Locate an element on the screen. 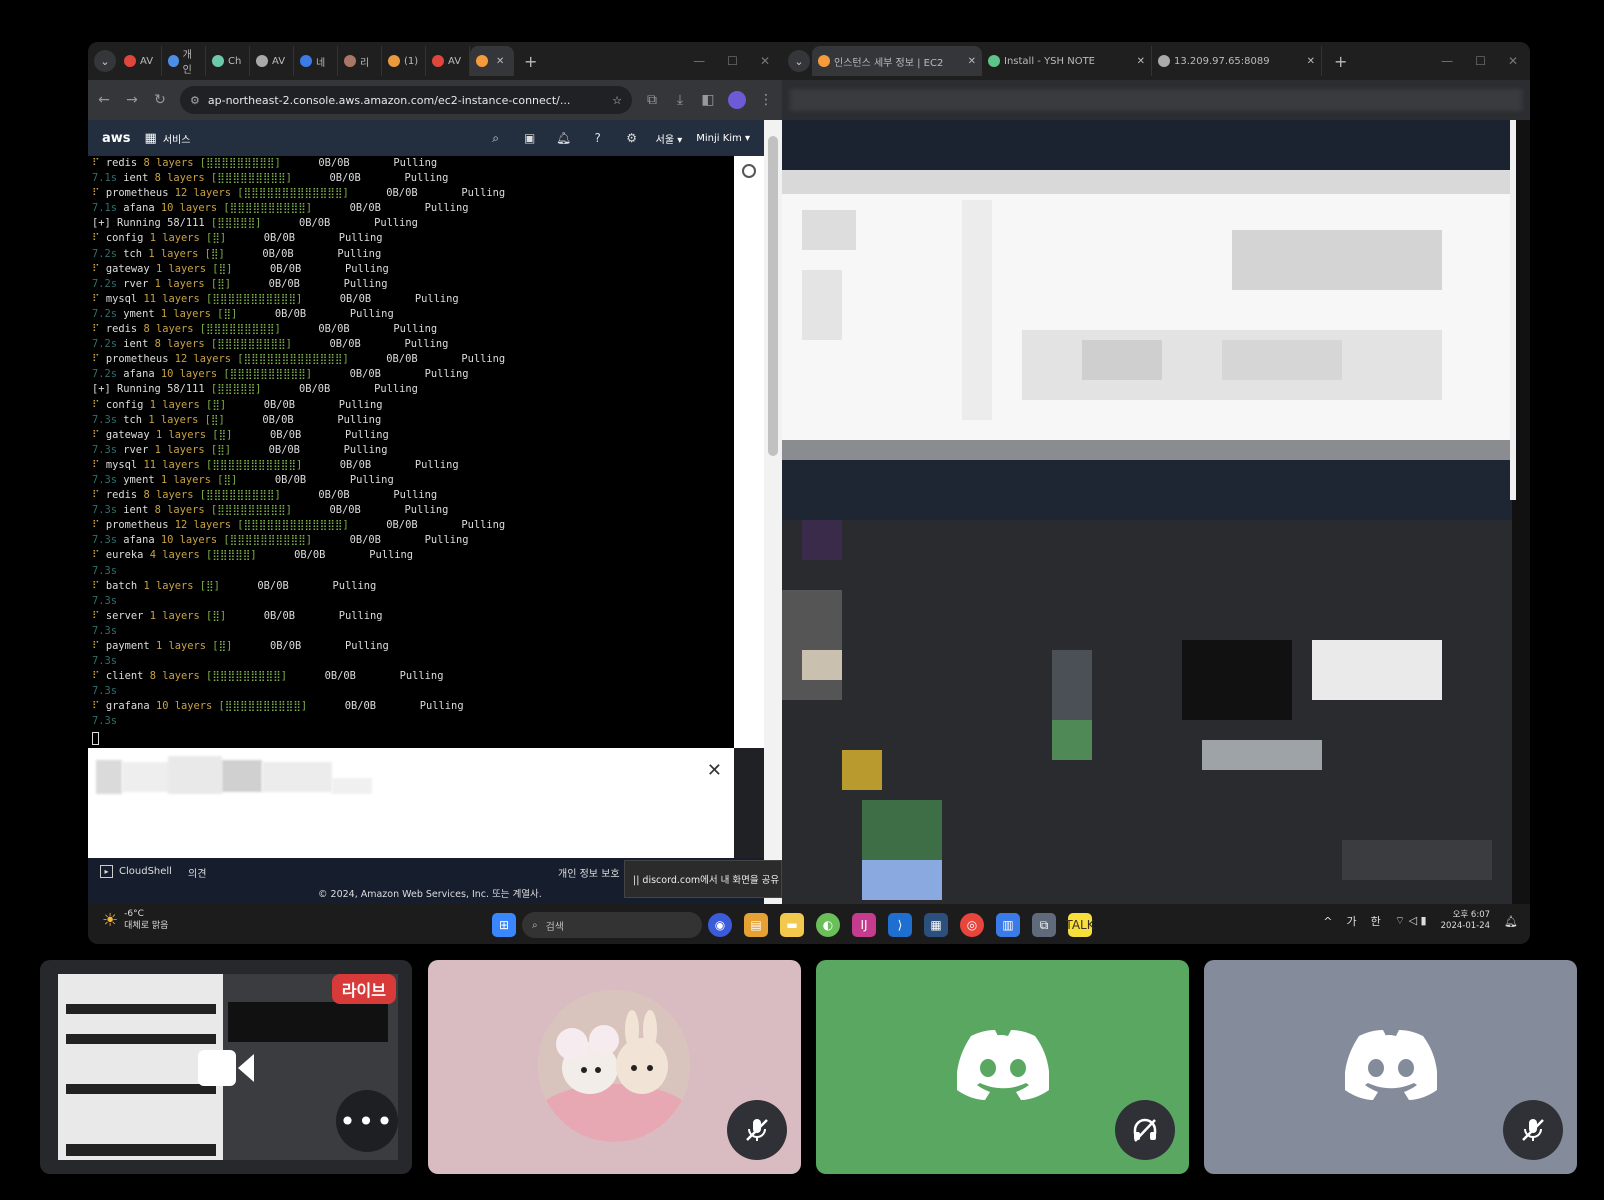 The width and height of the screenshot is (1604, 1200). notification-bell-icon: 🔔︎ is located at coordinates (1511, 921).